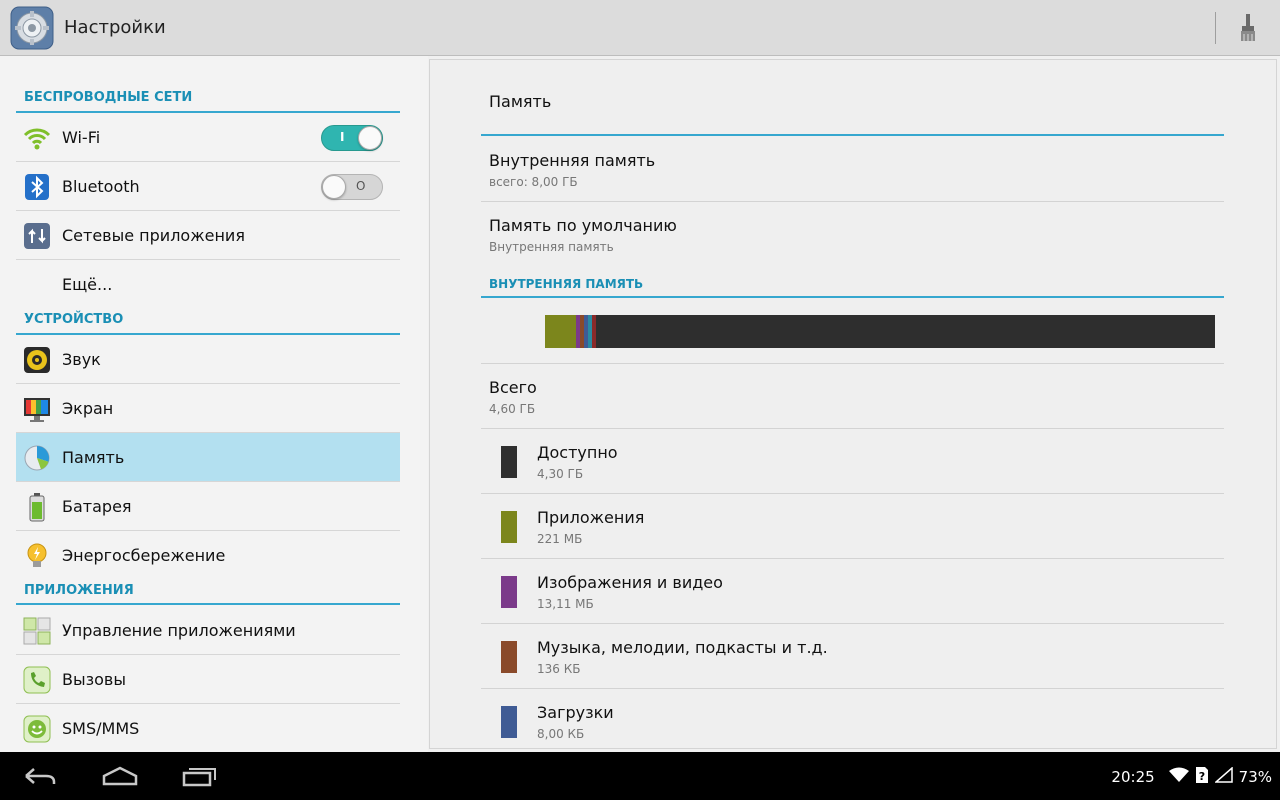  What do you see at coordinates (200, 776) in the screenshot?
I see `recent-apps-icon` at bounding box center [200, 776].